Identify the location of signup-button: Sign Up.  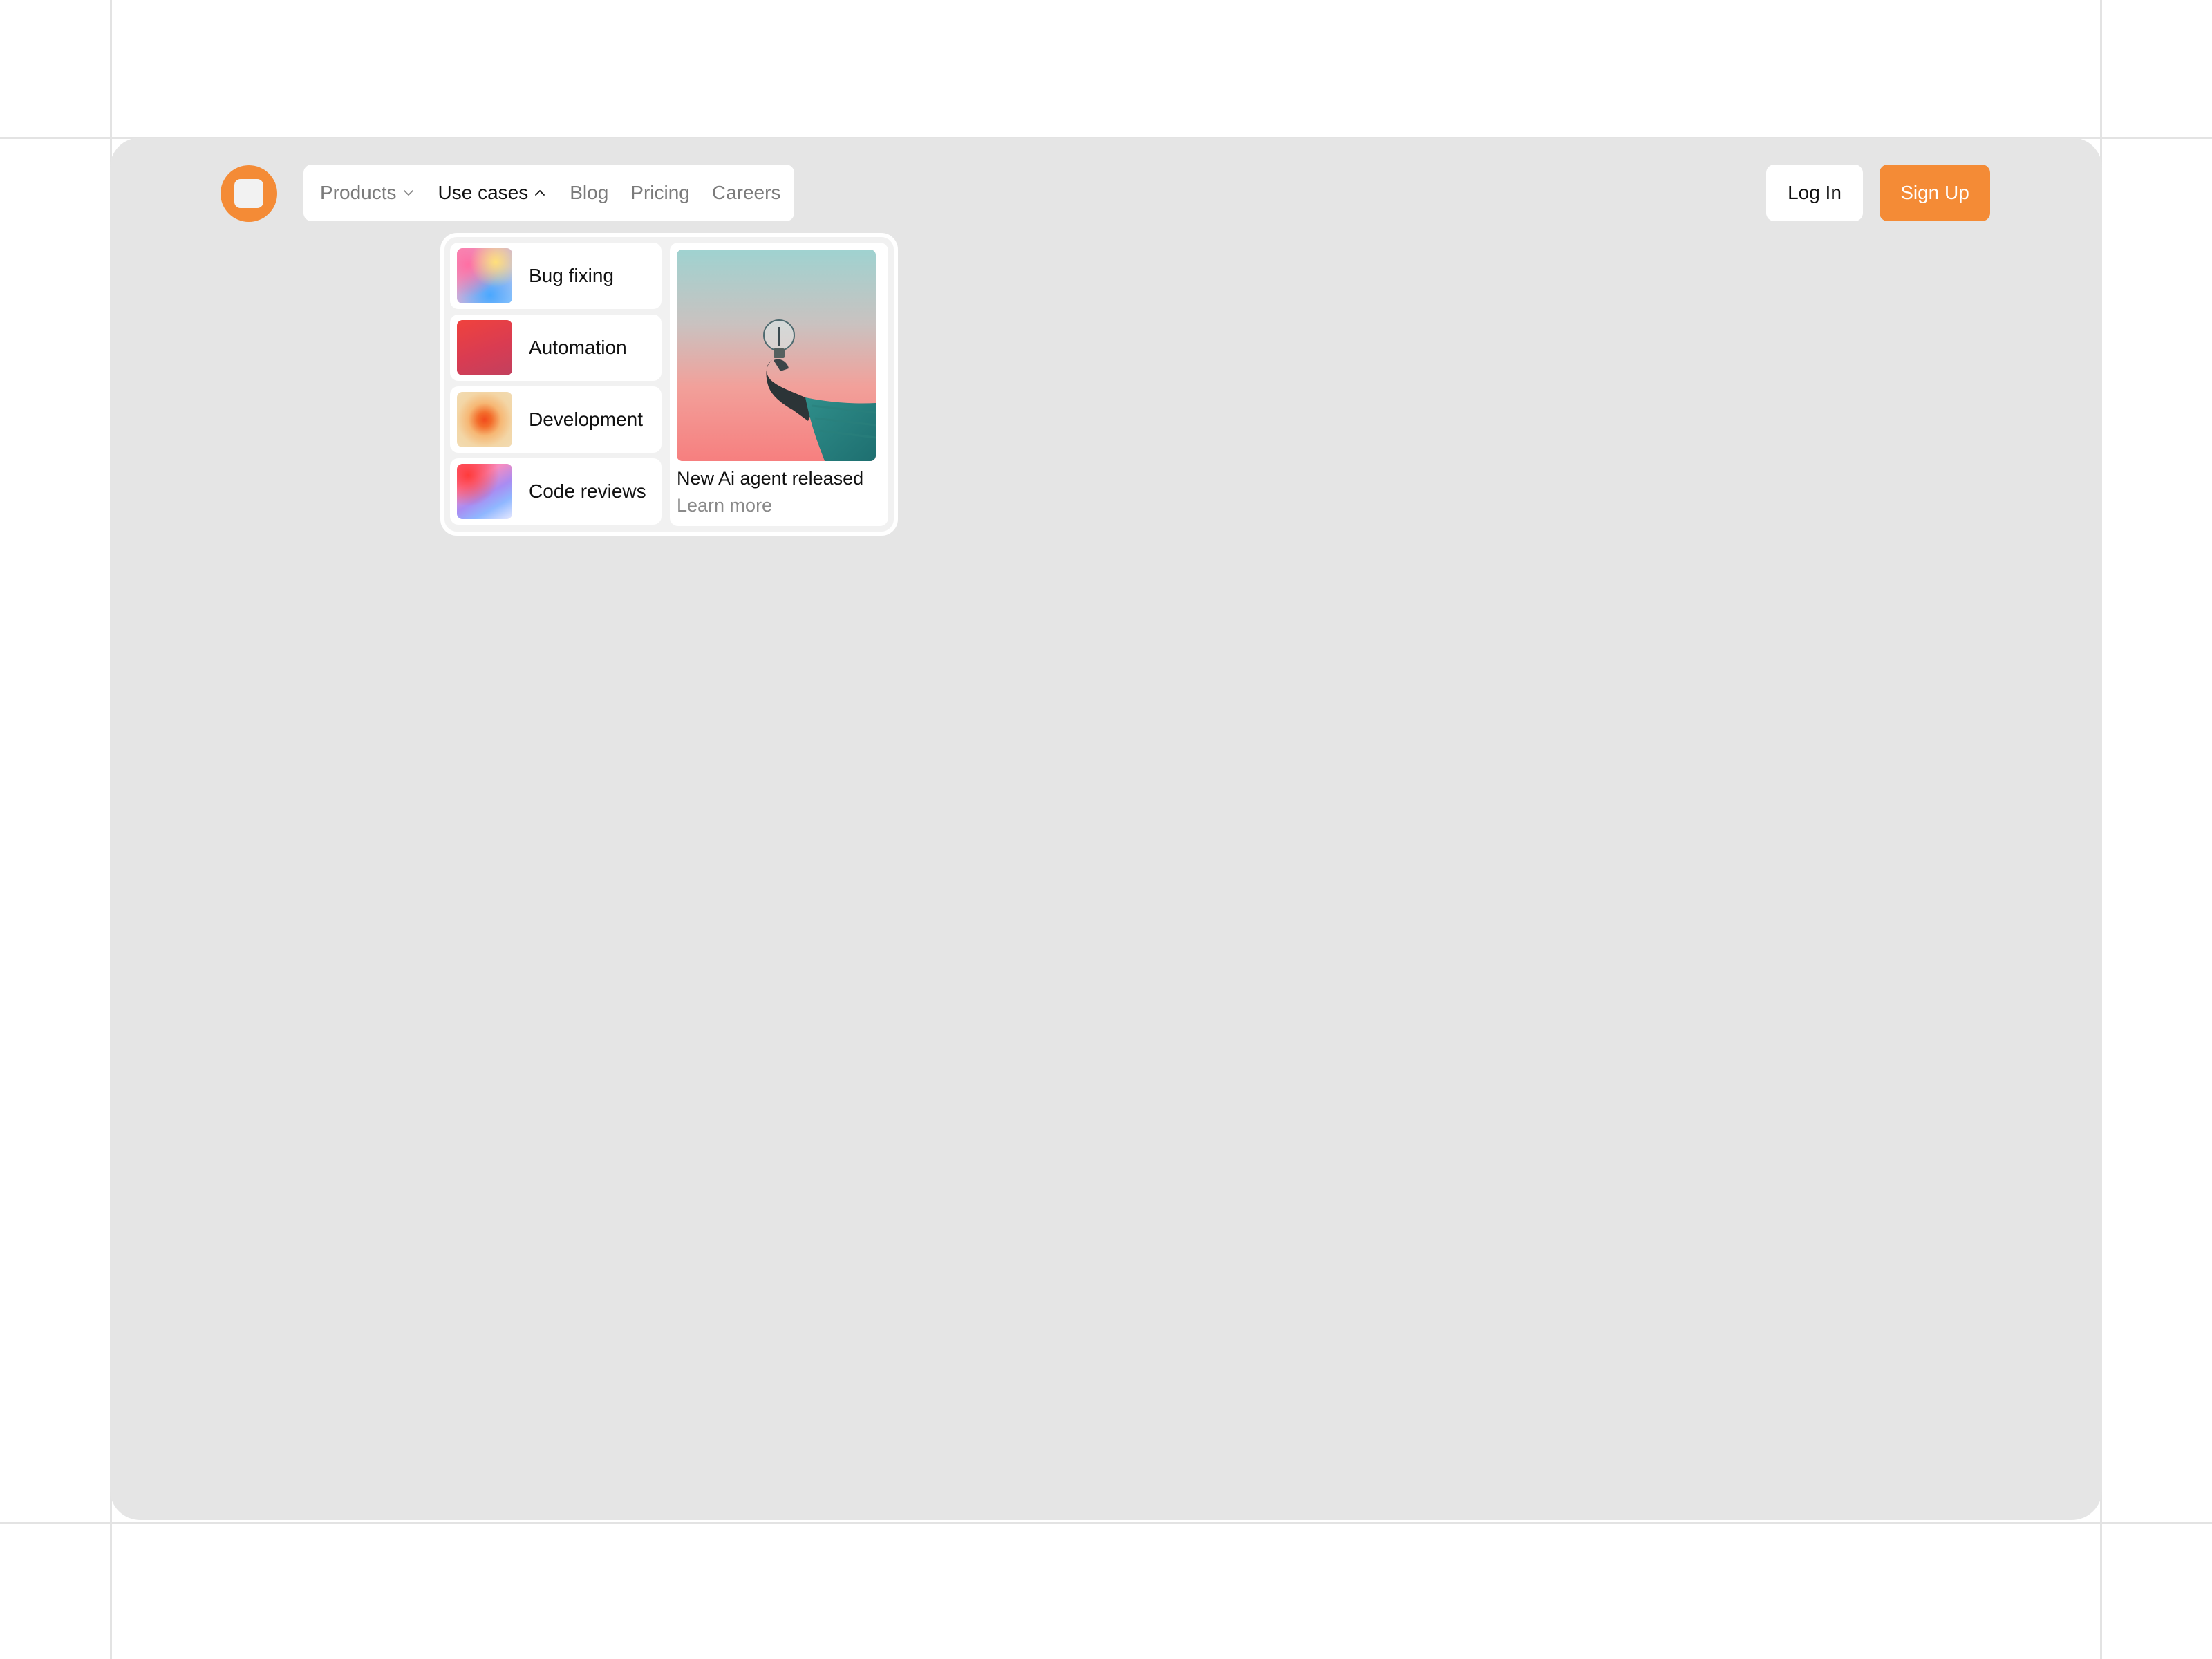
(1935, 193).